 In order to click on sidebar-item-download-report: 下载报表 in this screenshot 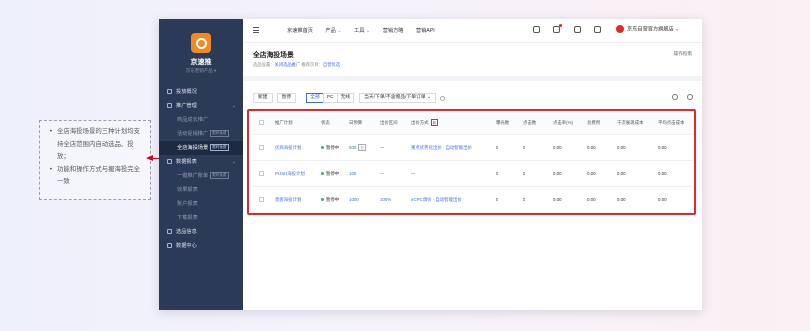, I will do `click(201, 218)`.